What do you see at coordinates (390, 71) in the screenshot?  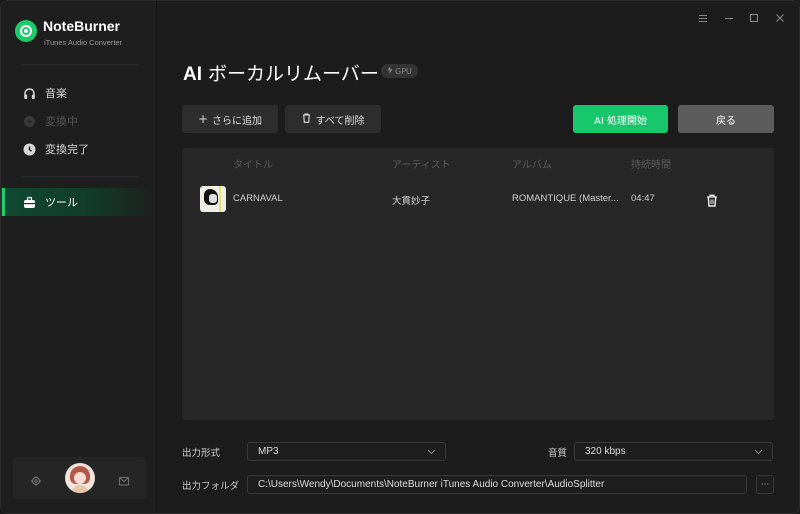 I see `lightning-icon` at bounding box center [390, 71].